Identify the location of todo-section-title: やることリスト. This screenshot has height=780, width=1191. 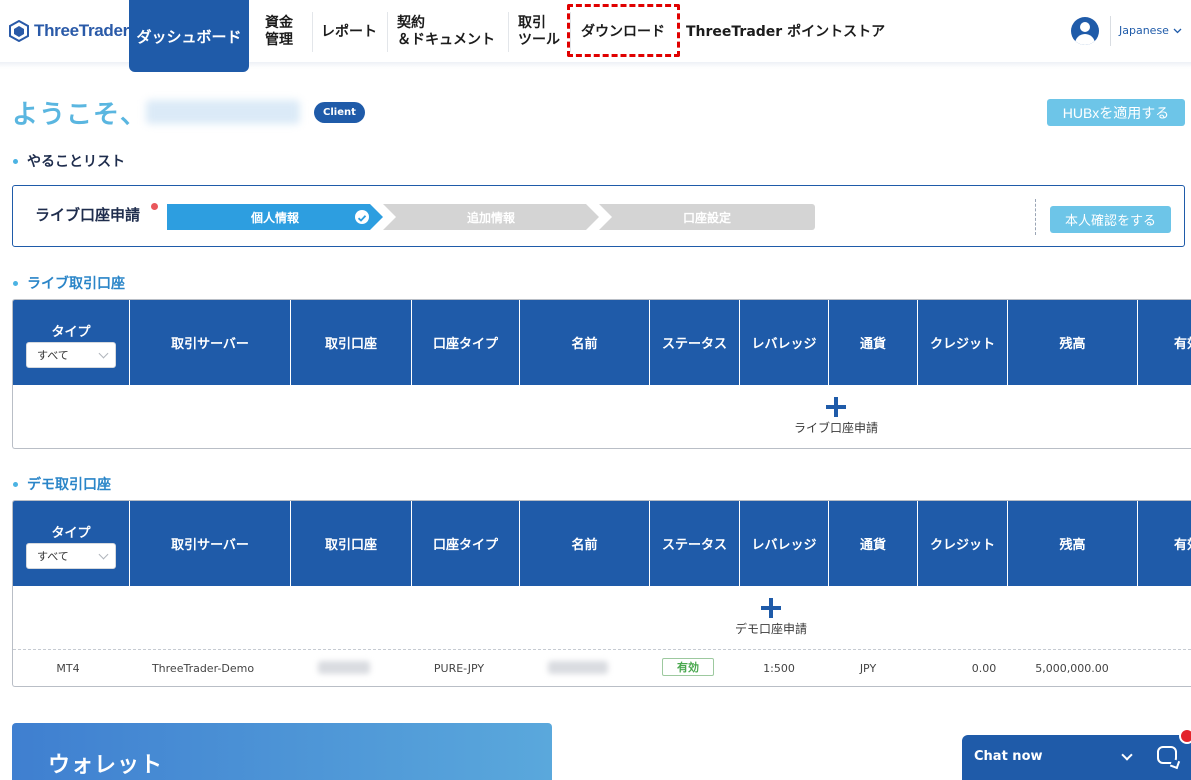
(68, 161).